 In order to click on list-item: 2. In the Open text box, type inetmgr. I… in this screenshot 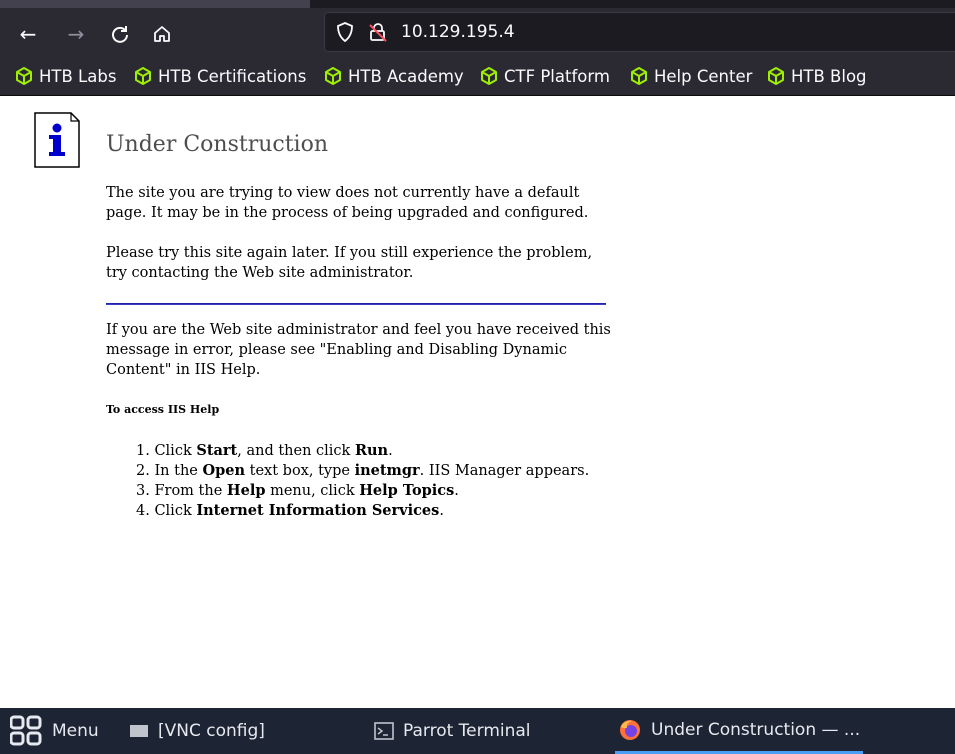, I will do `click(362, 471)`.